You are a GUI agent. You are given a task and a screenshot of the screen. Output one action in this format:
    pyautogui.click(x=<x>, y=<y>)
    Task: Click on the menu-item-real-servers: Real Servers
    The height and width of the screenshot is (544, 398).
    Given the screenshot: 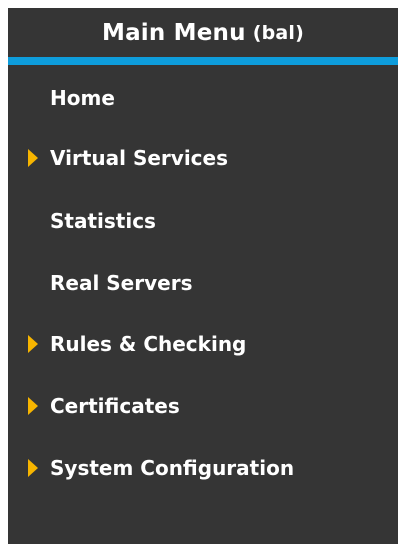 What is the action you would take?
    pyautogui.click(x=203, y=283)
    